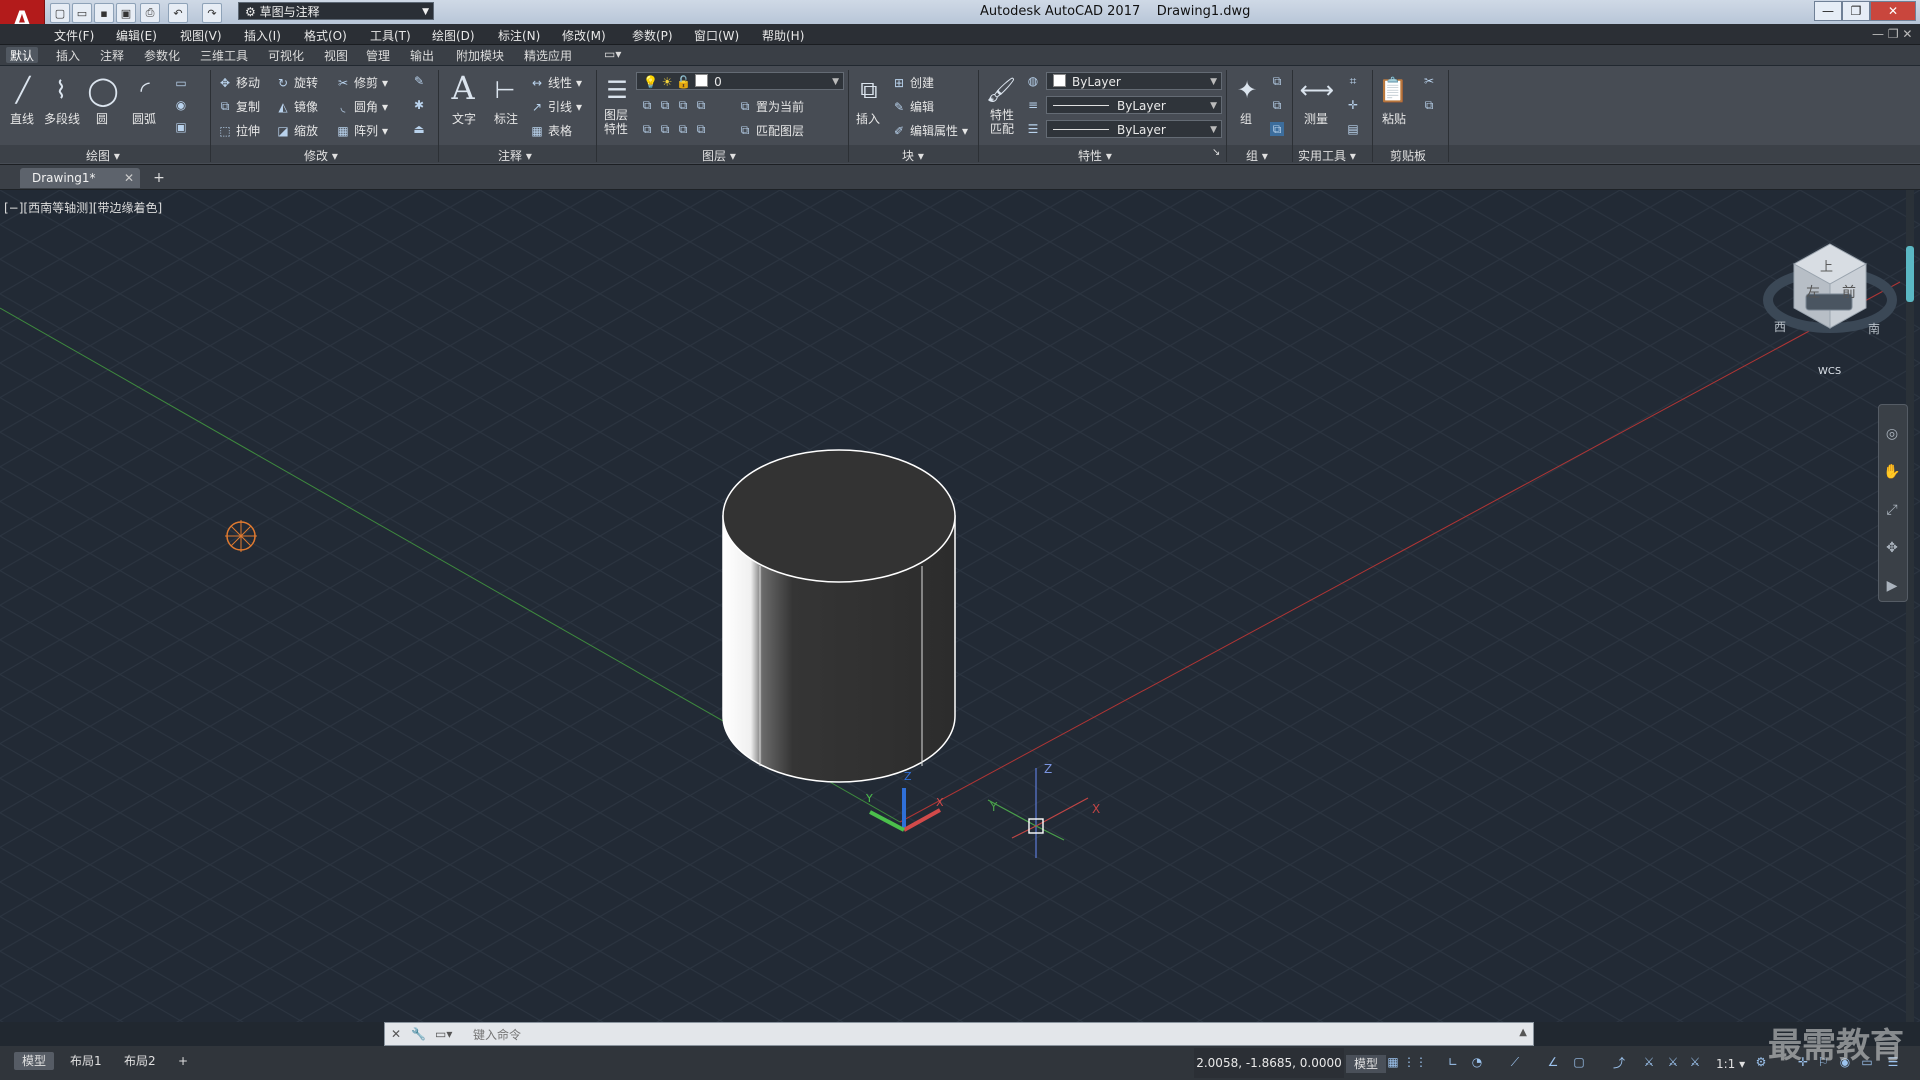 The image size is (1920, 1080). I want to click on snap-icon: ⋮⋮, so click(1415, 1062).